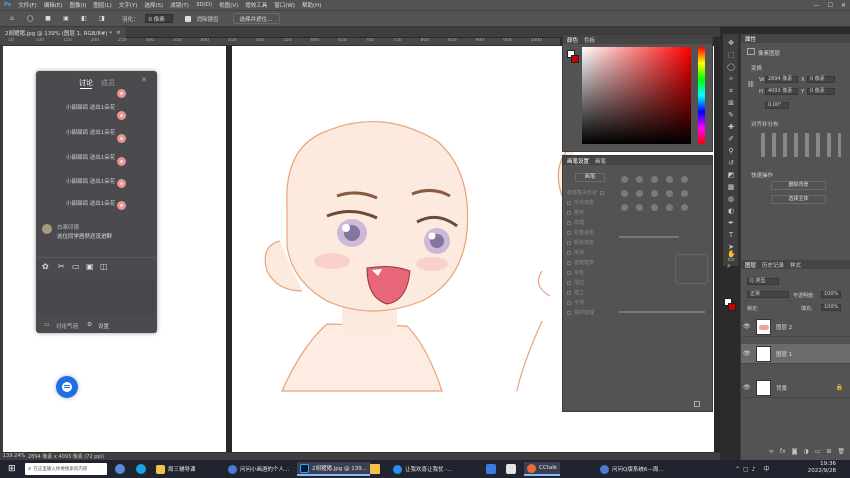 The image size is (850, 478). What do you see at coordinates (805, 453) in the screenshot?
I see `adjustment-icon: ◑` at bounding box center [805, 453].